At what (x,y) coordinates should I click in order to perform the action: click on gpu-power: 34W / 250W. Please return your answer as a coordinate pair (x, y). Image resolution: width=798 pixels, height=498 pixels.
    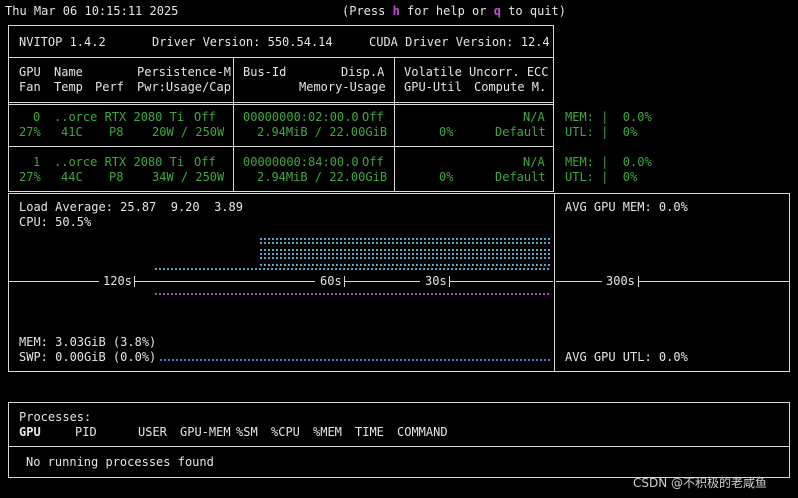
    Looking at the image, I should click on (188, 177).